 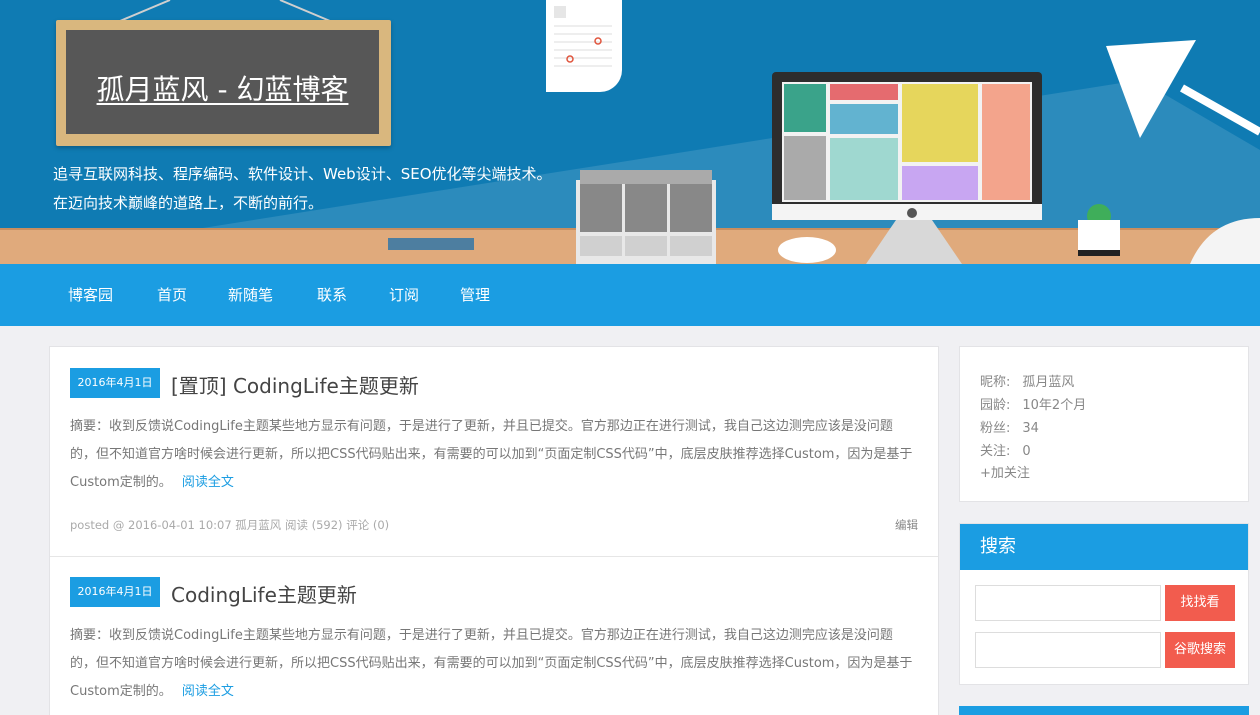 What do you see at coordinates (1005, 471) in the screenshot?
I see `add-follow-link: +加关注` at bounding box center [1005, 471].